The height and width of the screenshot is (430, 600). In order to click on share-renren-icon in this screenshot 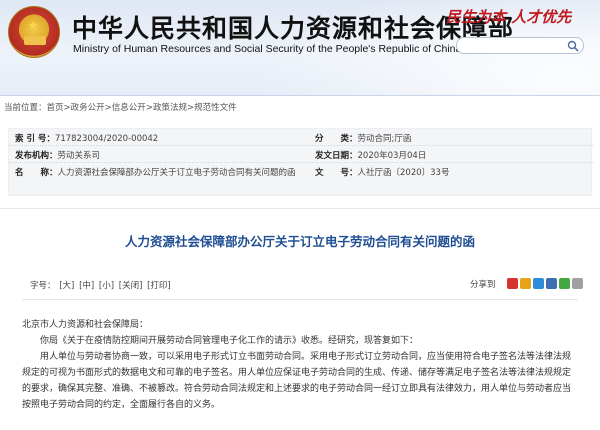, I will do `click(551, 283)`.